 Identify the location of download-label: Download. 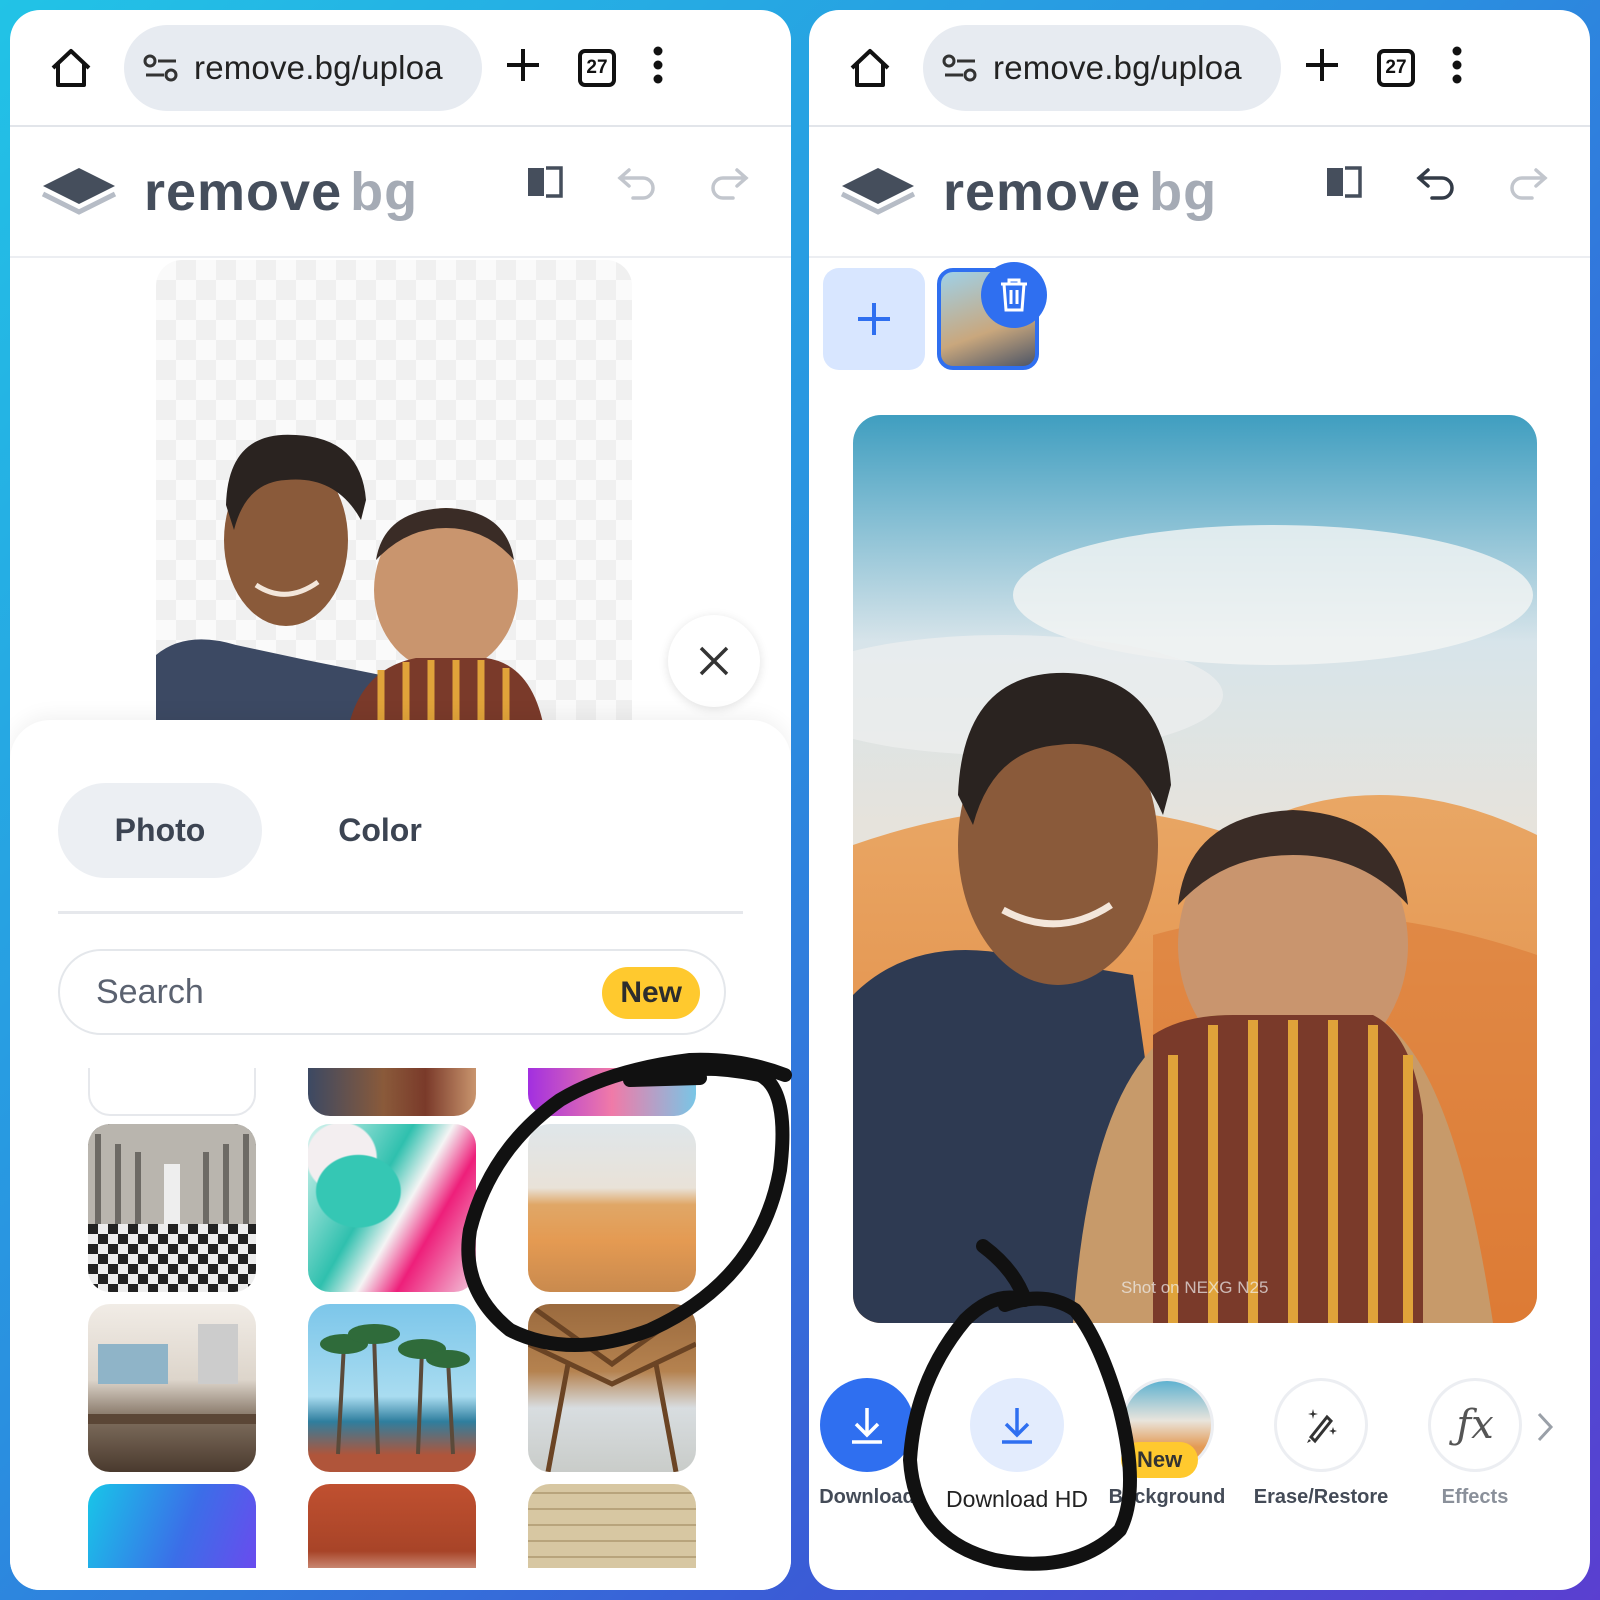
(867, 1497).